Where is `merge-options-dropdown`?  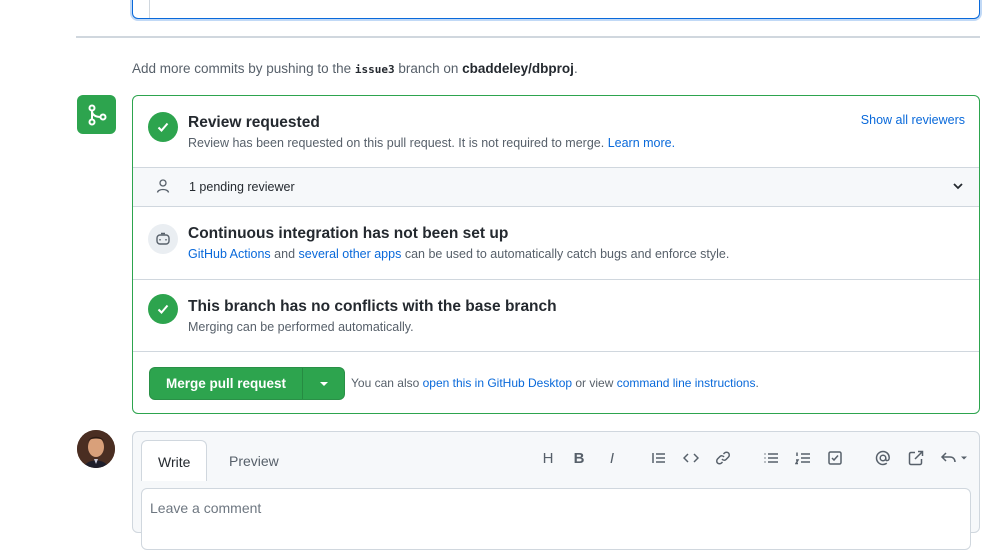
merge-options-dropdown is located at coordinates (323, 383).